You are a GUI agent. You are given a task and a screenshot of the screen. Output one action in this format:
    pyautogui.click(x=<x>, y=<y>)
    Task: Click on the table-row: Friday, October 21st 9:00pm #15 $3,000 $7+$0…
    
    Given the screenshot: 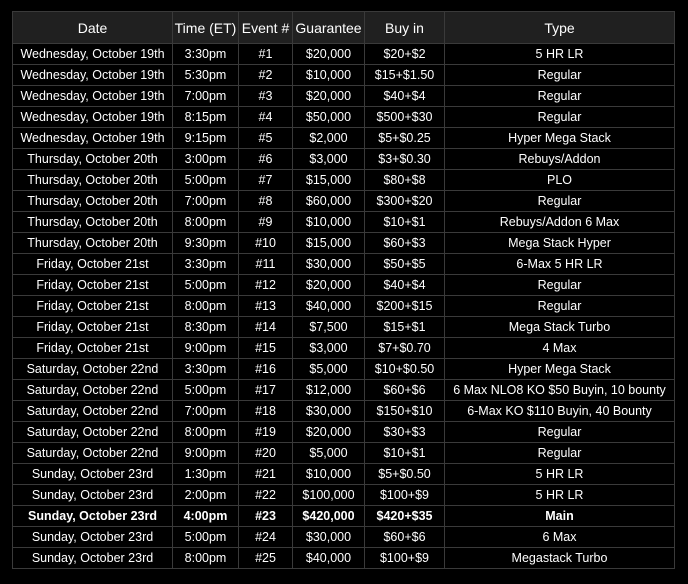 What is the action you would take?
    pyautogui.click(x=343, y=348)
    